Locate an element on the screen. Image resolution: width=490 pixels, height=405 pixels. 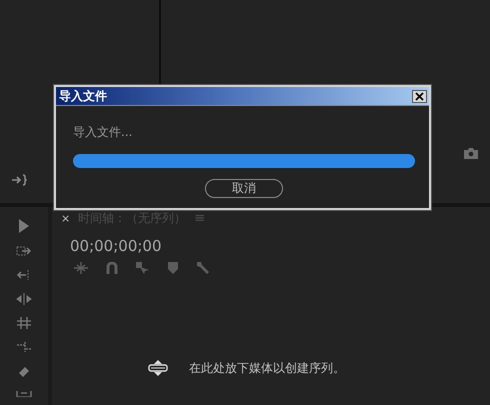
slide-icon is located at coordinates (24, 347).